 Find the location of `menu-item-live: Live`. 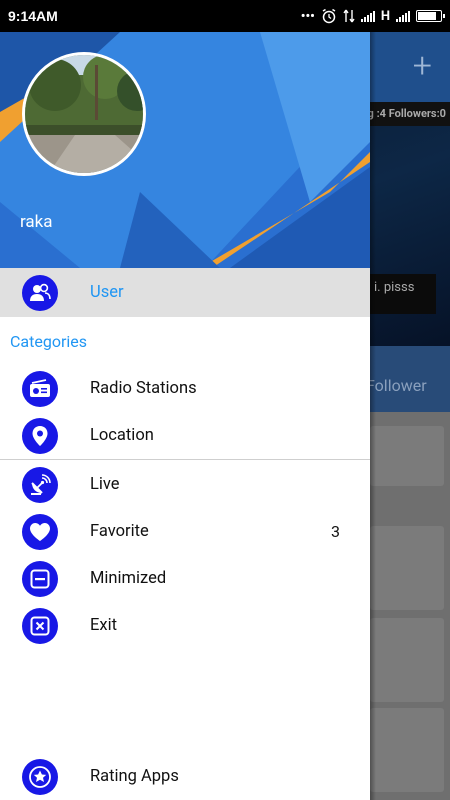

menu-item-live: Live is located at coordinates (185, 484).